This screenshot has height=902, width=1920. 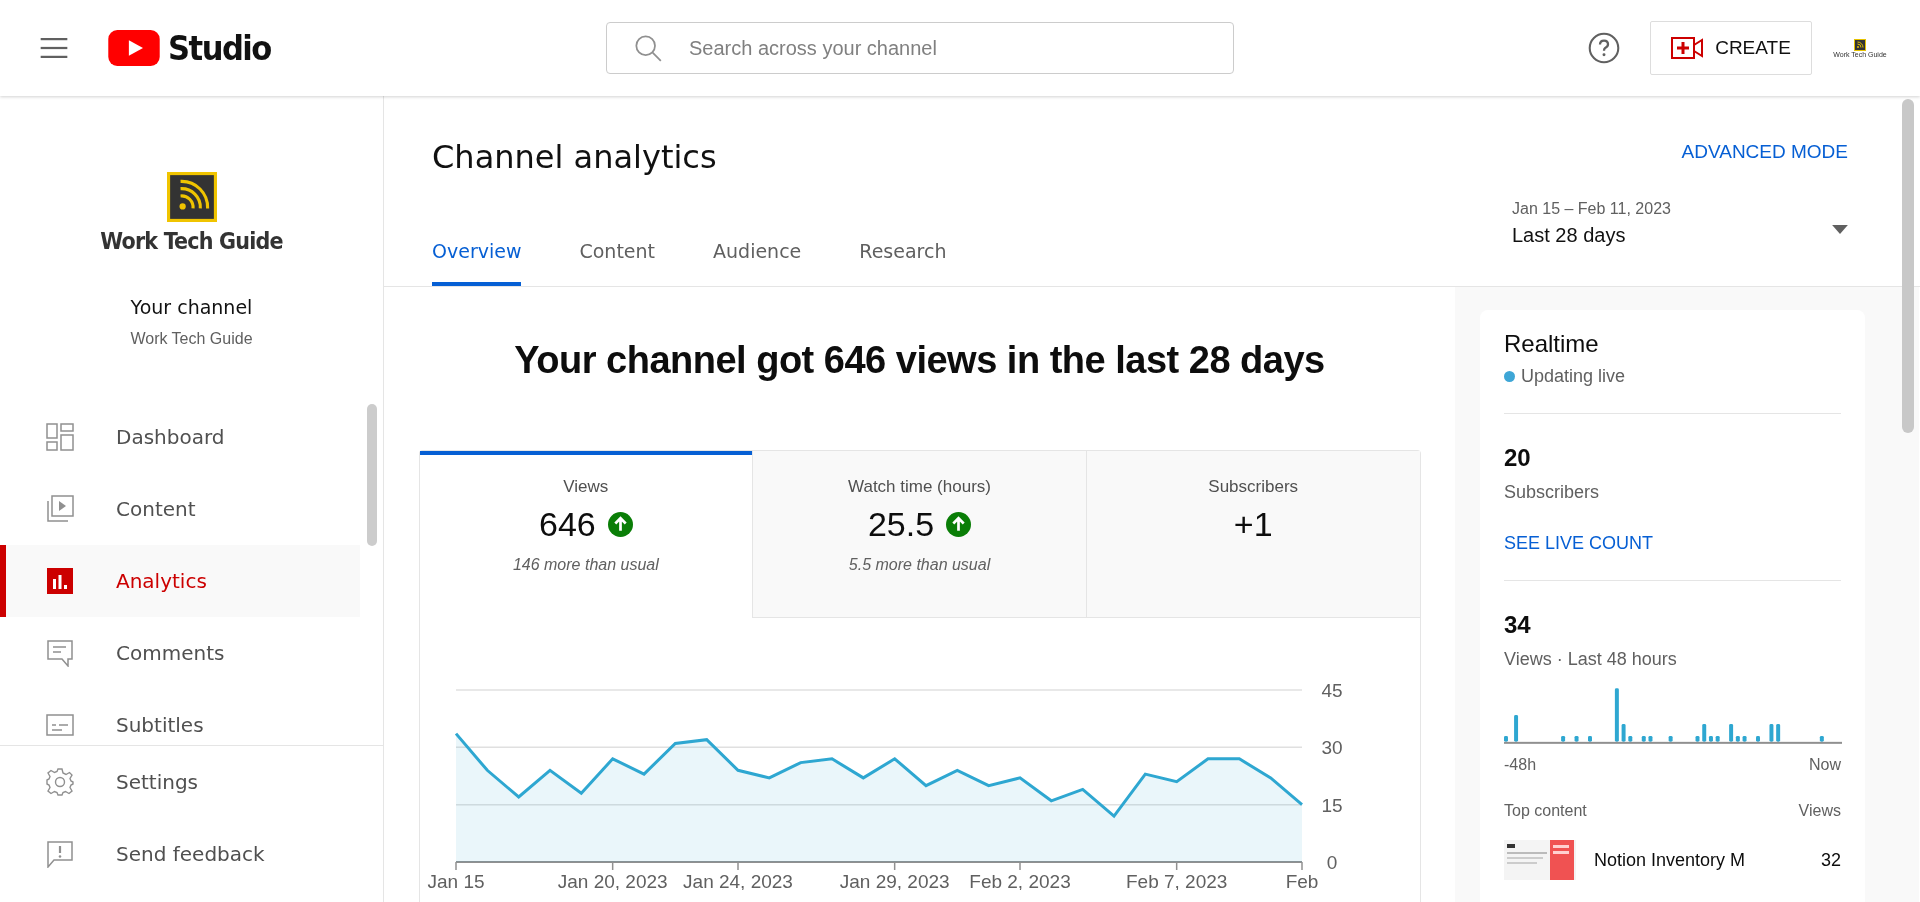 What do you see at coordinates (1731, 48) in the screenshot?
I see `create-button: CREATE` at bounding box center [1731, 48].